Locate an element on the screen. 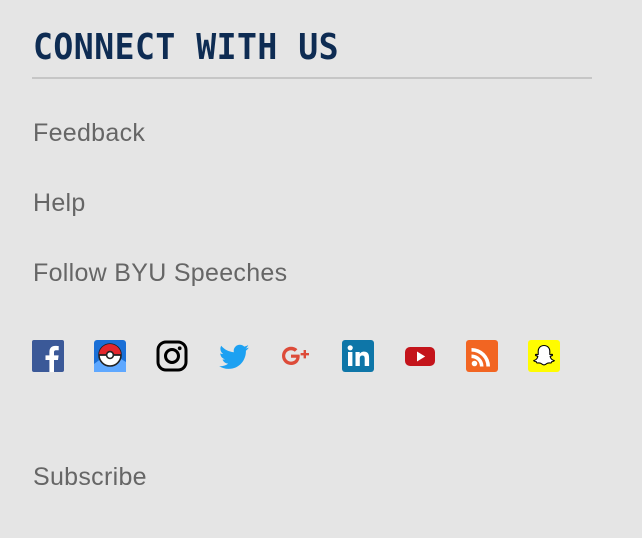 Image resolution: width=642 pixels, height=538 pixels. linkedin-icon is located at coordinates (358, 356).